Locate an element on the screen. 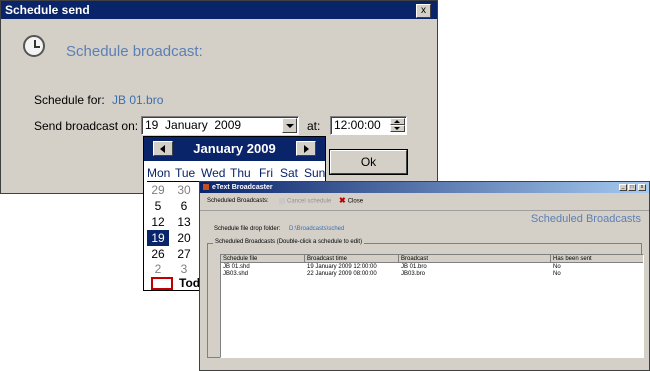 The image size is (650, 371). schedule-heading: Schedule broadcast: is located at coordinates (134, 51).